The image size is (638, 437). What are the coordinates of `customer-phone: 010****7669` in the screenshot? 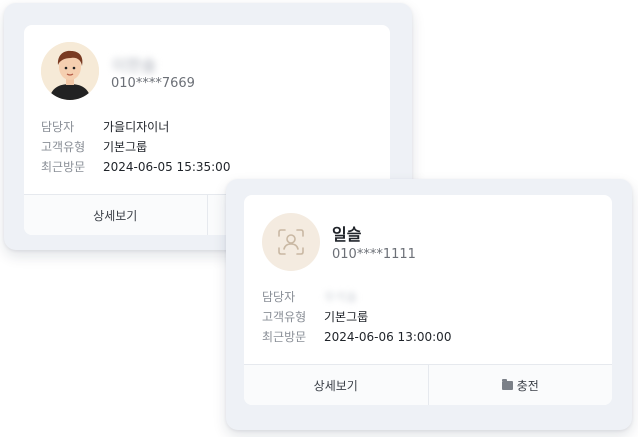 It's located at (153, 83).